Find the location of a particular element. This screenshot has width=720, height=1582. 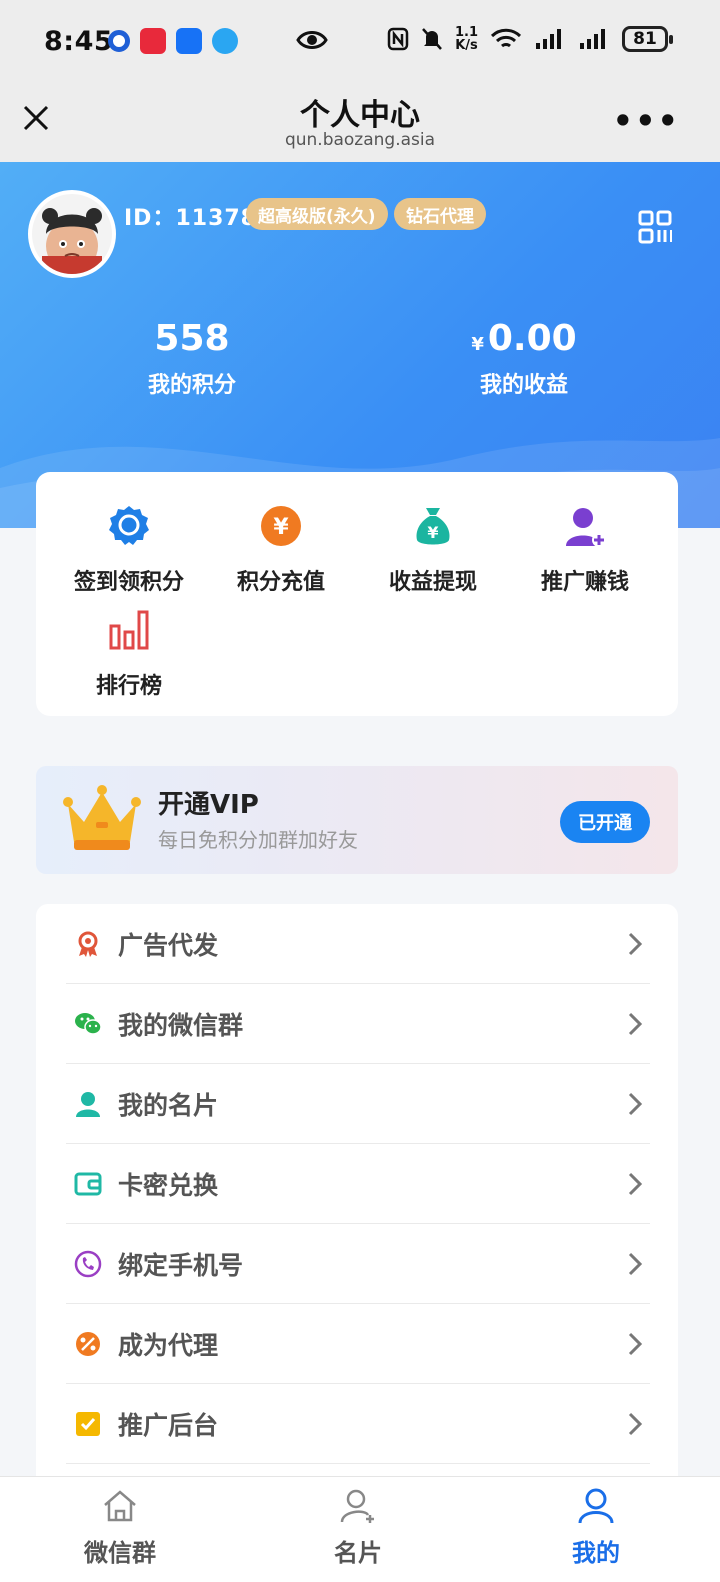

qr-code-icon is located at coordinates (655, 227).